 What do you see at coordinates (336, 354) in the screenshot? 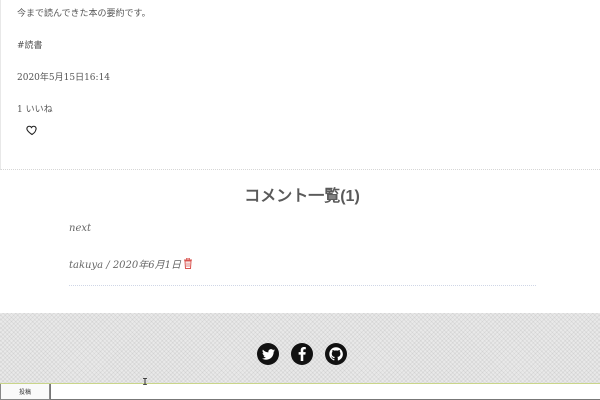
I see `github-icon` at bounding box center [336, 354].